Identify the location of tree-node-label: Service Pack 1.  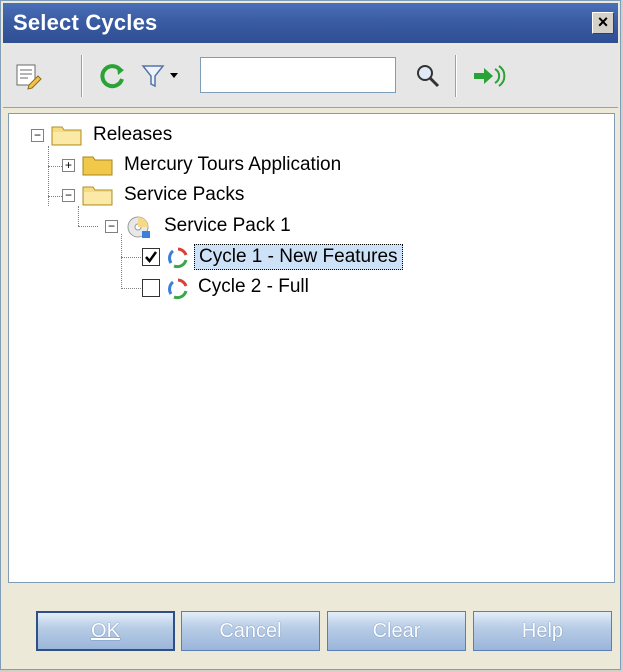
(227, 225).